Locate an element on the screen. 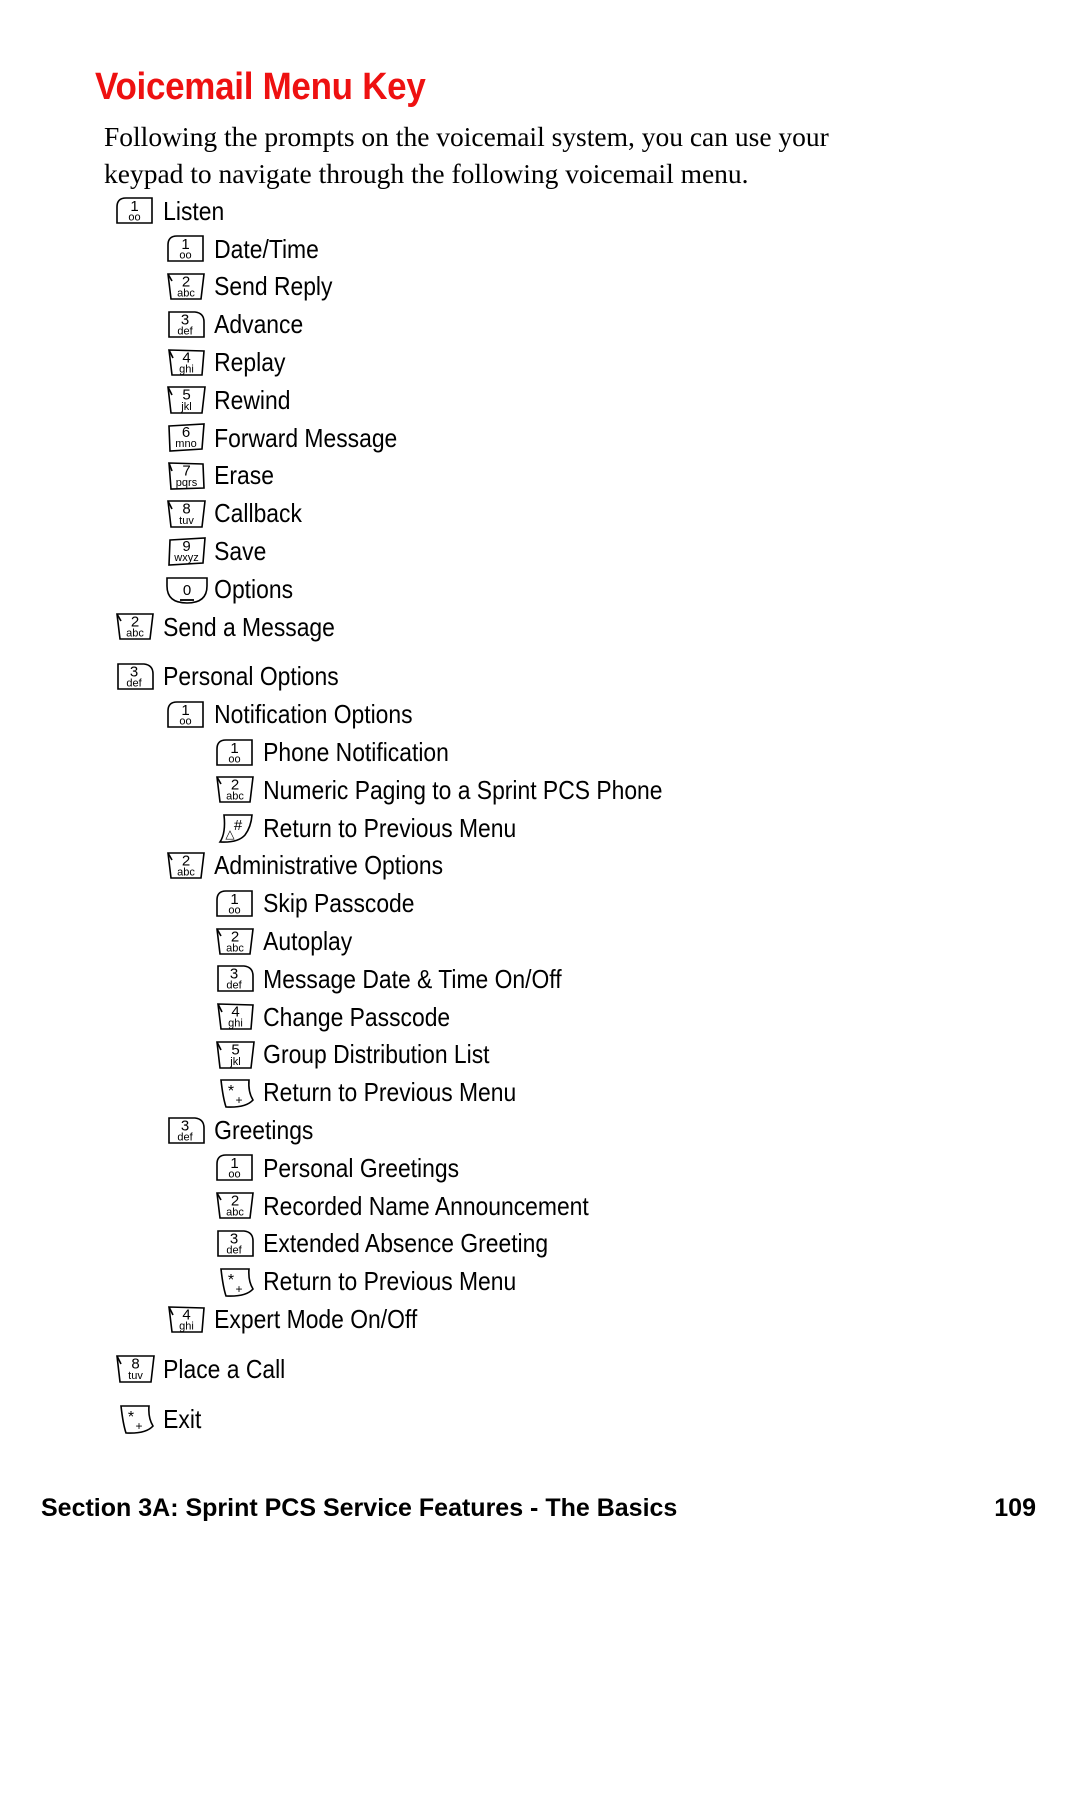 This screenshot has height=1800, width=1080. menu-item: 1 oo Listen is located at coordinates (540, 211).